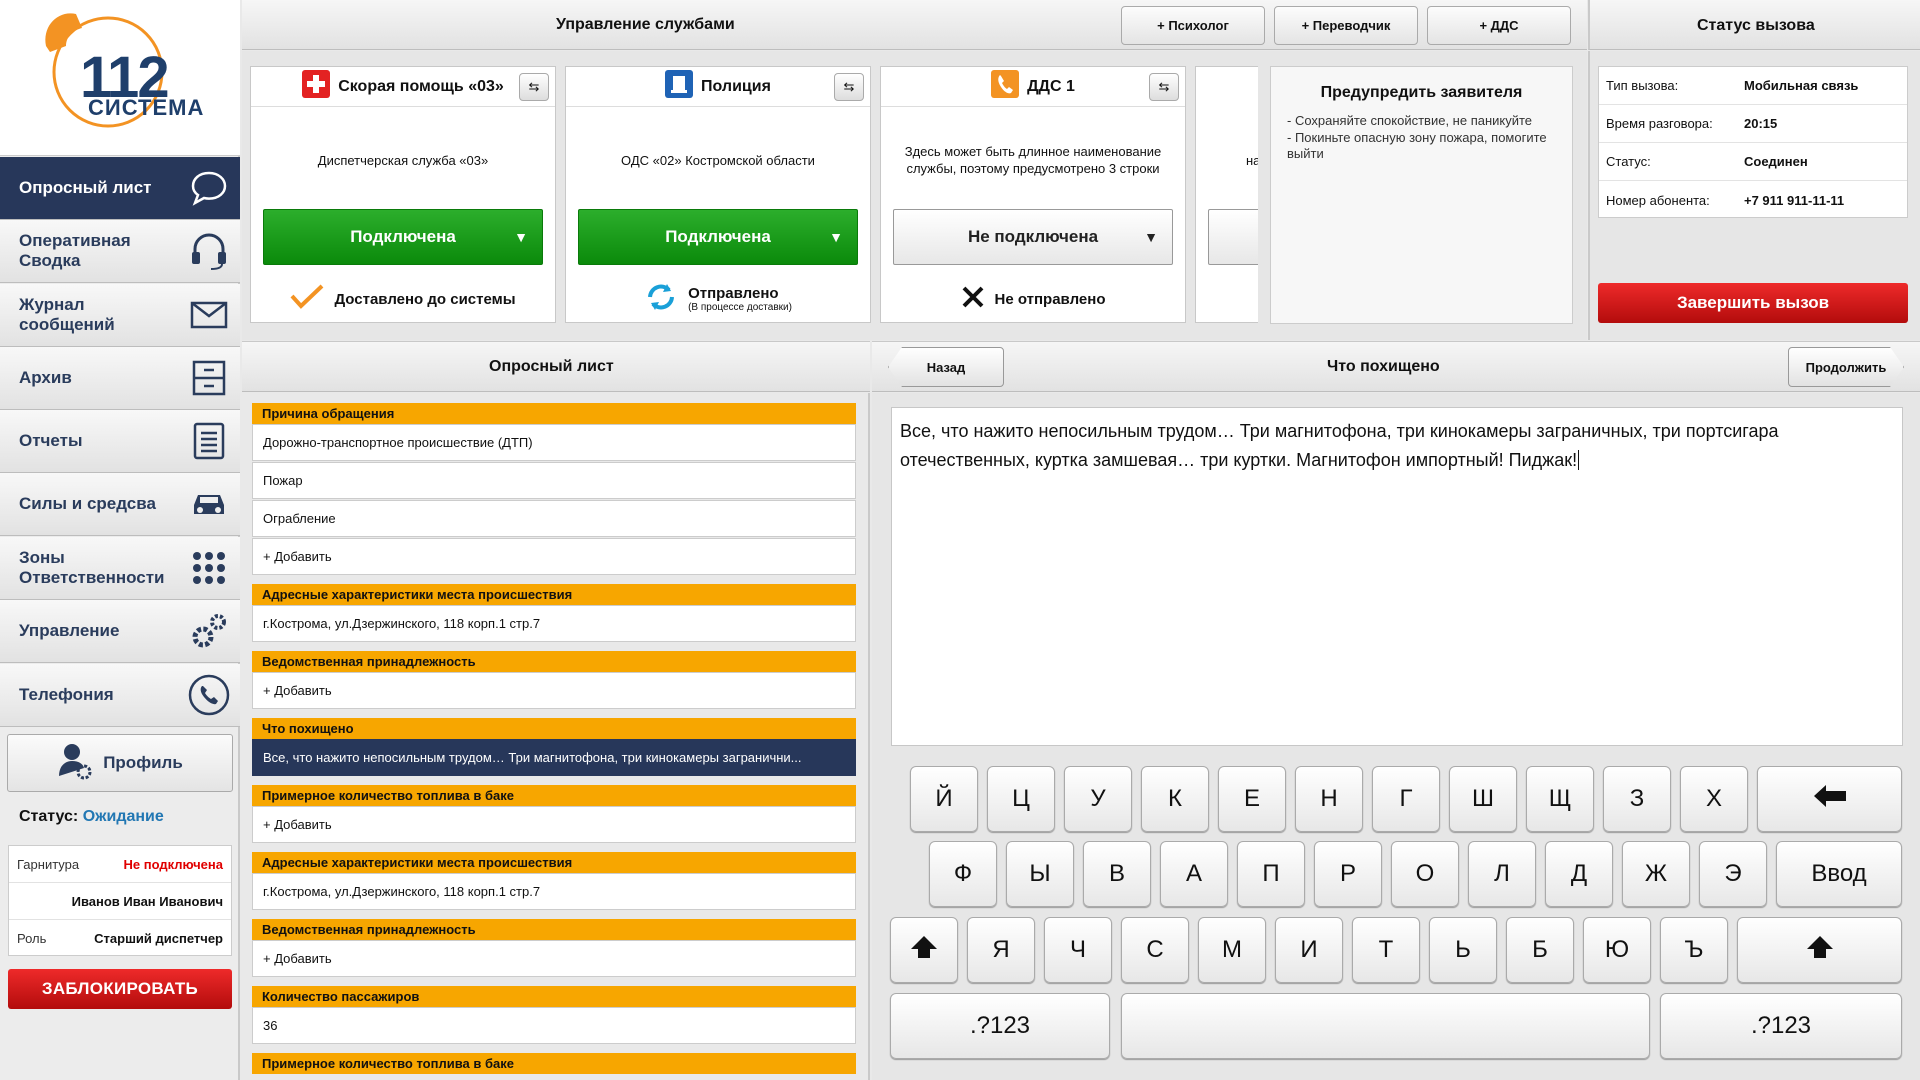 Image resolution: width=1920 pixels, height=1080 pixels. Describe the element at coordinates (1271, 874) in the screenshot. I see `key: П` at that location.